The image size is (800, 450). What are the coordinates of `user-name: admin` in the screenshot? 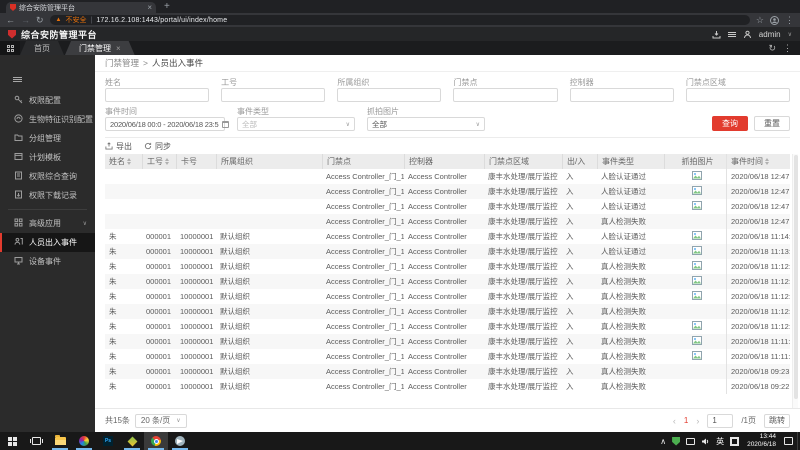 It's located at (770, 34).